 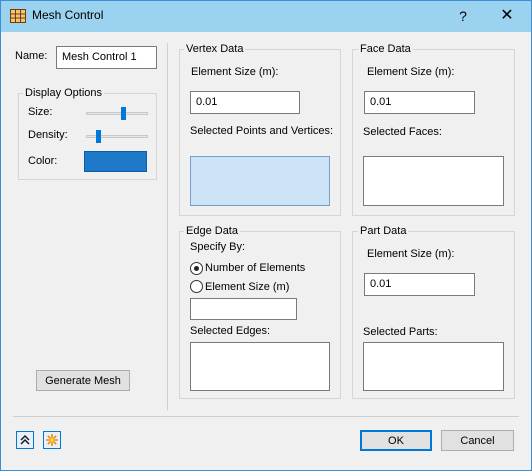 I want to click on grid-app-icon, so click(x=18, y=16).